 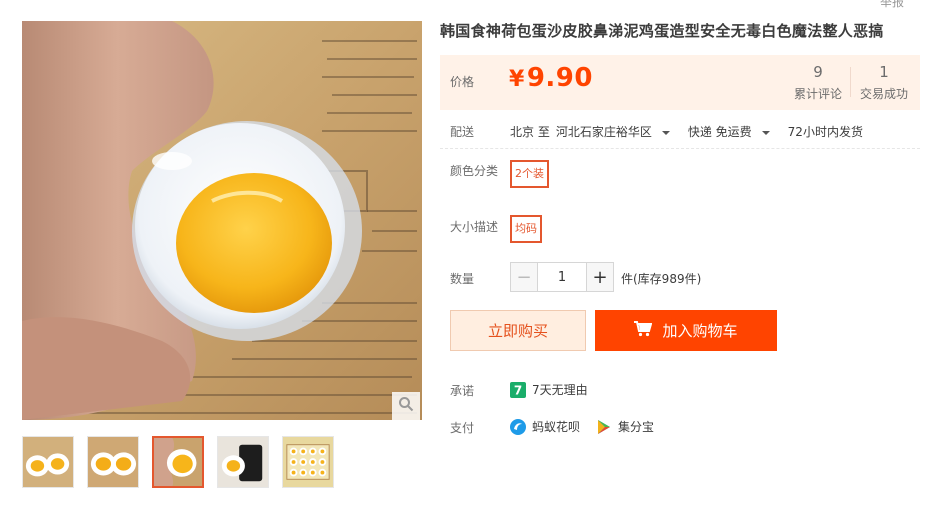 I want to click on price-label: 价格, so click(x=462, y=82).